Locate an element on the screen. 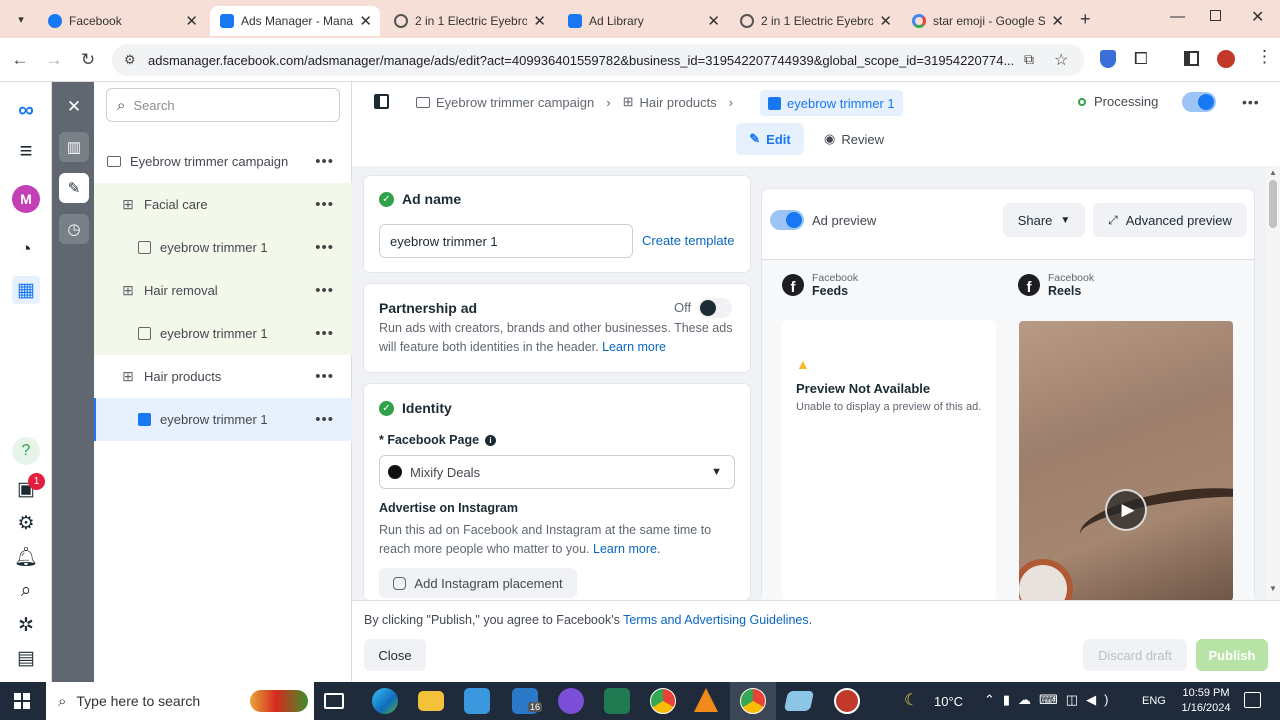 The width and height of the screenshot is (1280, 720). advanced-preview-button: ⤢ Advanced preview is located at coordinates (1170, 220).